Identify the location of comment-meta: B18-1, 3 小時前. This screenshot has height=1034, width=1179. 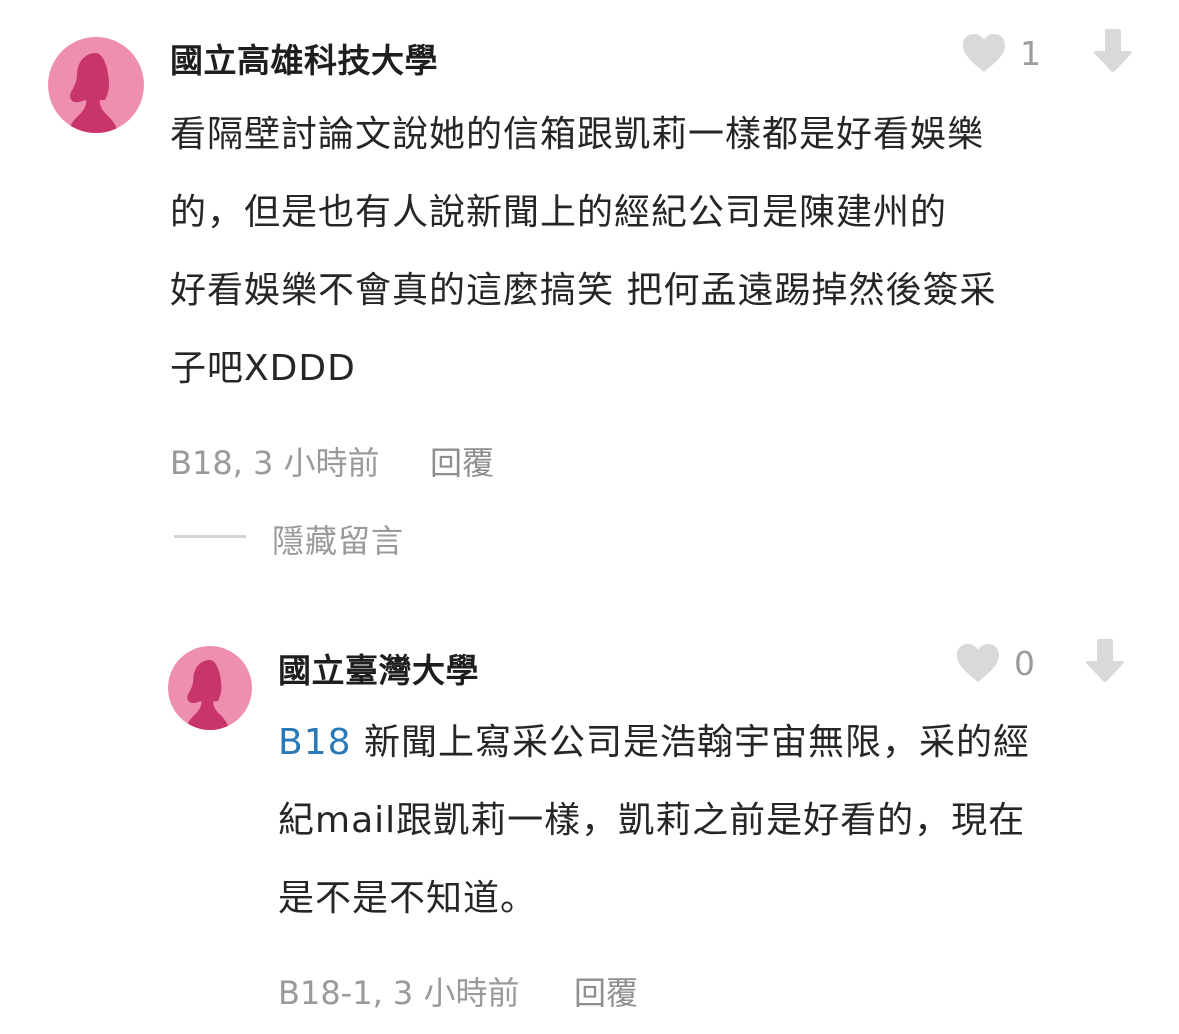
(399, 993).